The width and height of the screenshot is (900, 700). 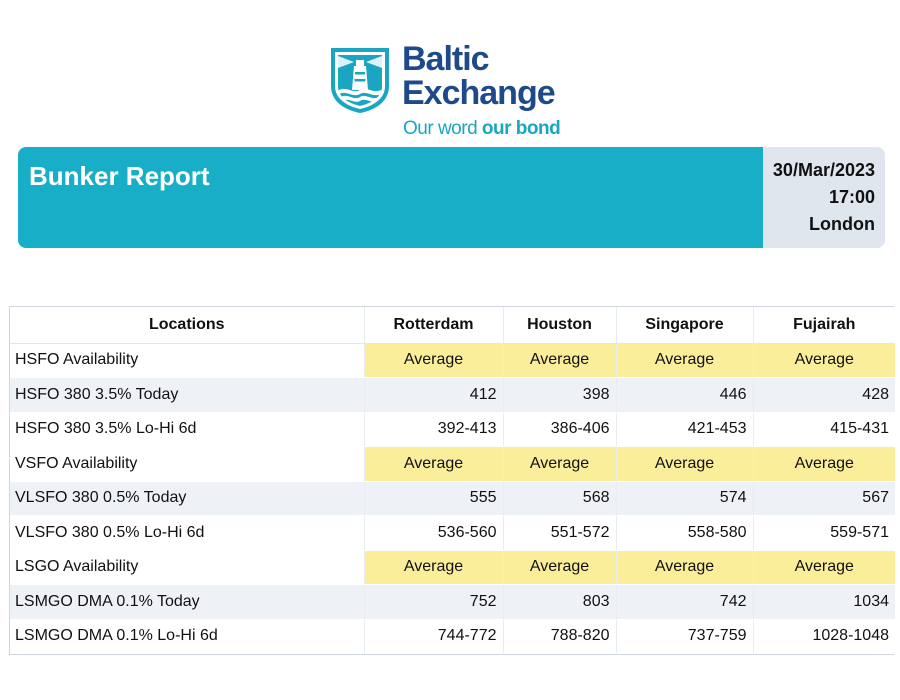 What do you see at coordinates (684, 602) in the screenshot?
I see `price-cell: 742` at bounding box center [684, 602].